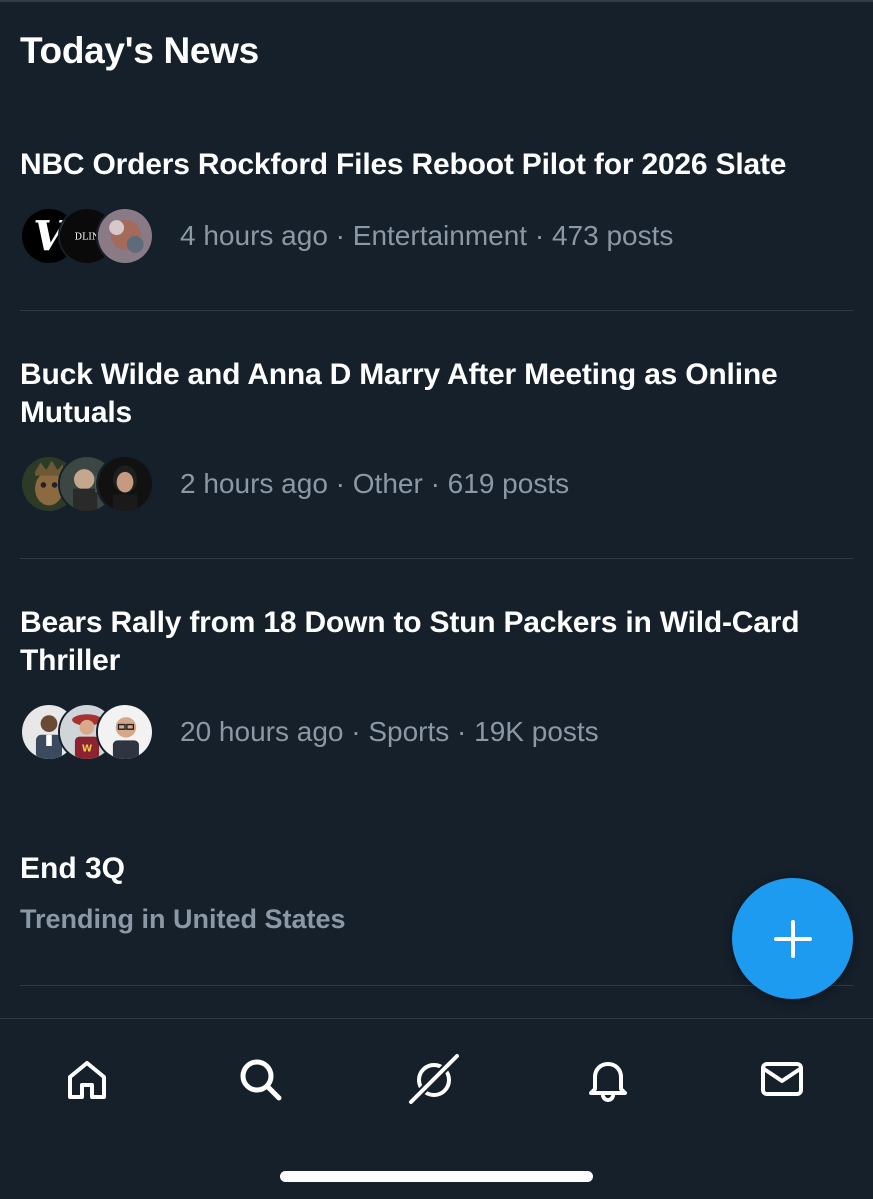 This screenshot has height=1199, width=873. I want to click on trend-subtitle: Trending in United States, so click(183, 919).